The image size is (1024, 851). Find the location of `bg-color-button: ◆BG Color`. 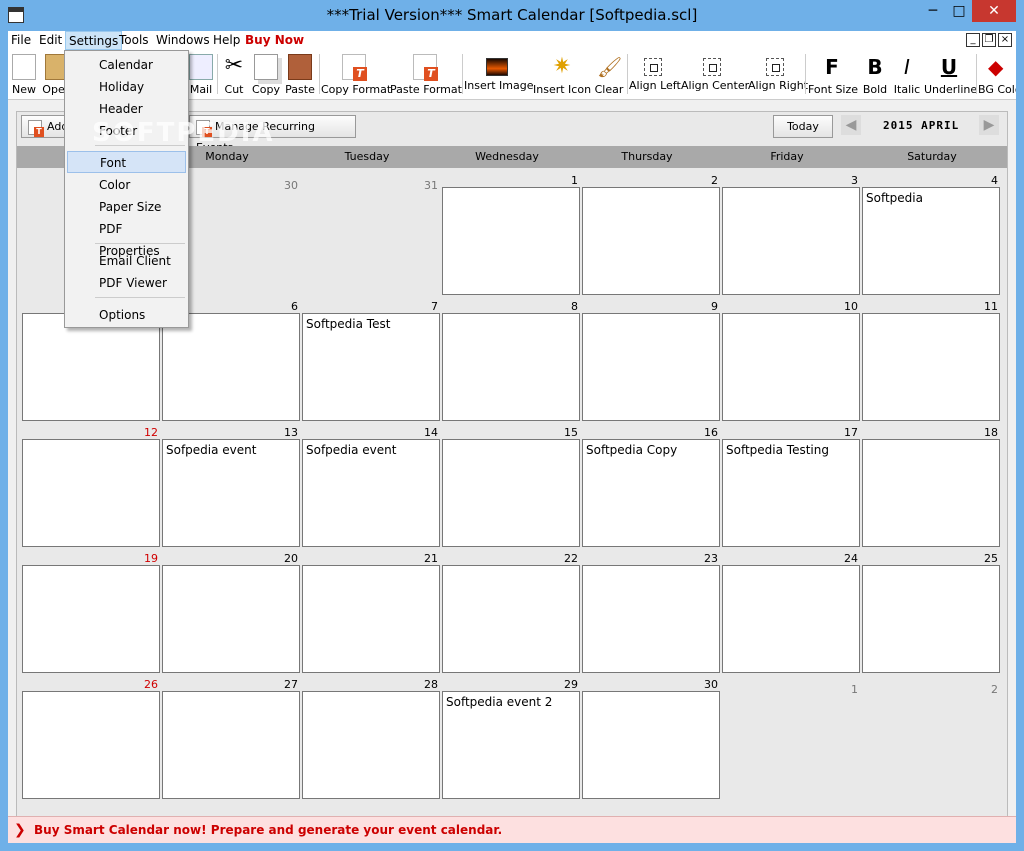

bg-color-button: ◆BG Color is located at coordinates (997, 75).